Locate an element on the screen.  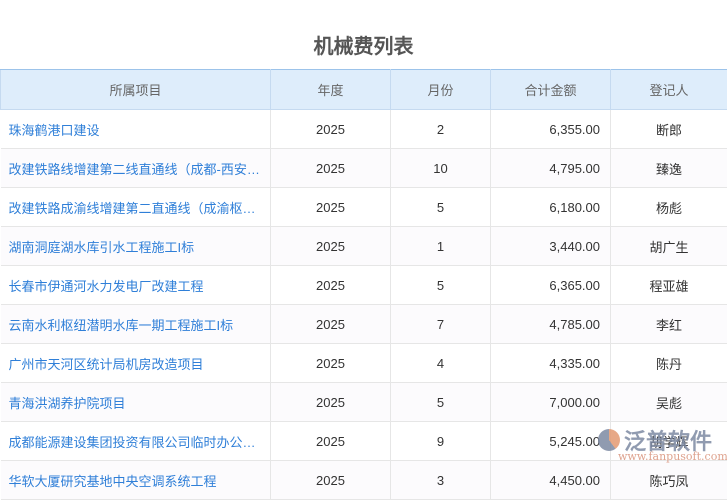
table-row: 改建铁路成渝线增建第二直通线（成渝枢…202556,180.00杨彪 is located at coordinates (364, 207).